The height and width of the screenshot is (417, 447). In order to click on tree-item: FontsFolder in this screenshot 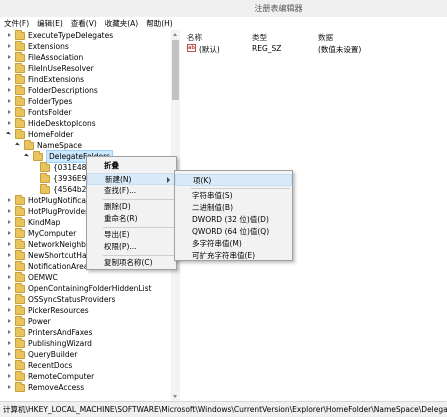, I will do `click(38, 112)`.